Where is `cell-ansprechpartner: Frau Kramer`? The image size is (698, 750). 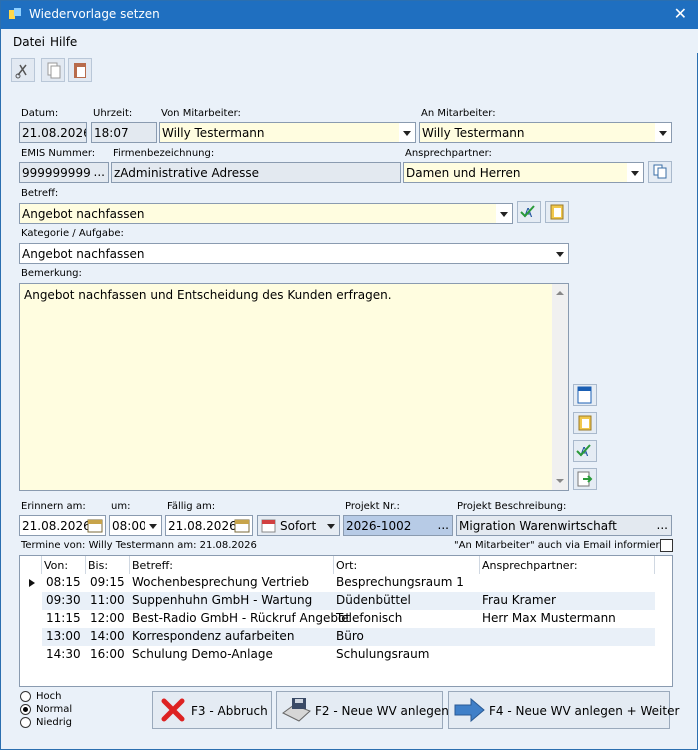 cell-ansprechpartner: Frau Kramer is located at coordinates (519, 600).